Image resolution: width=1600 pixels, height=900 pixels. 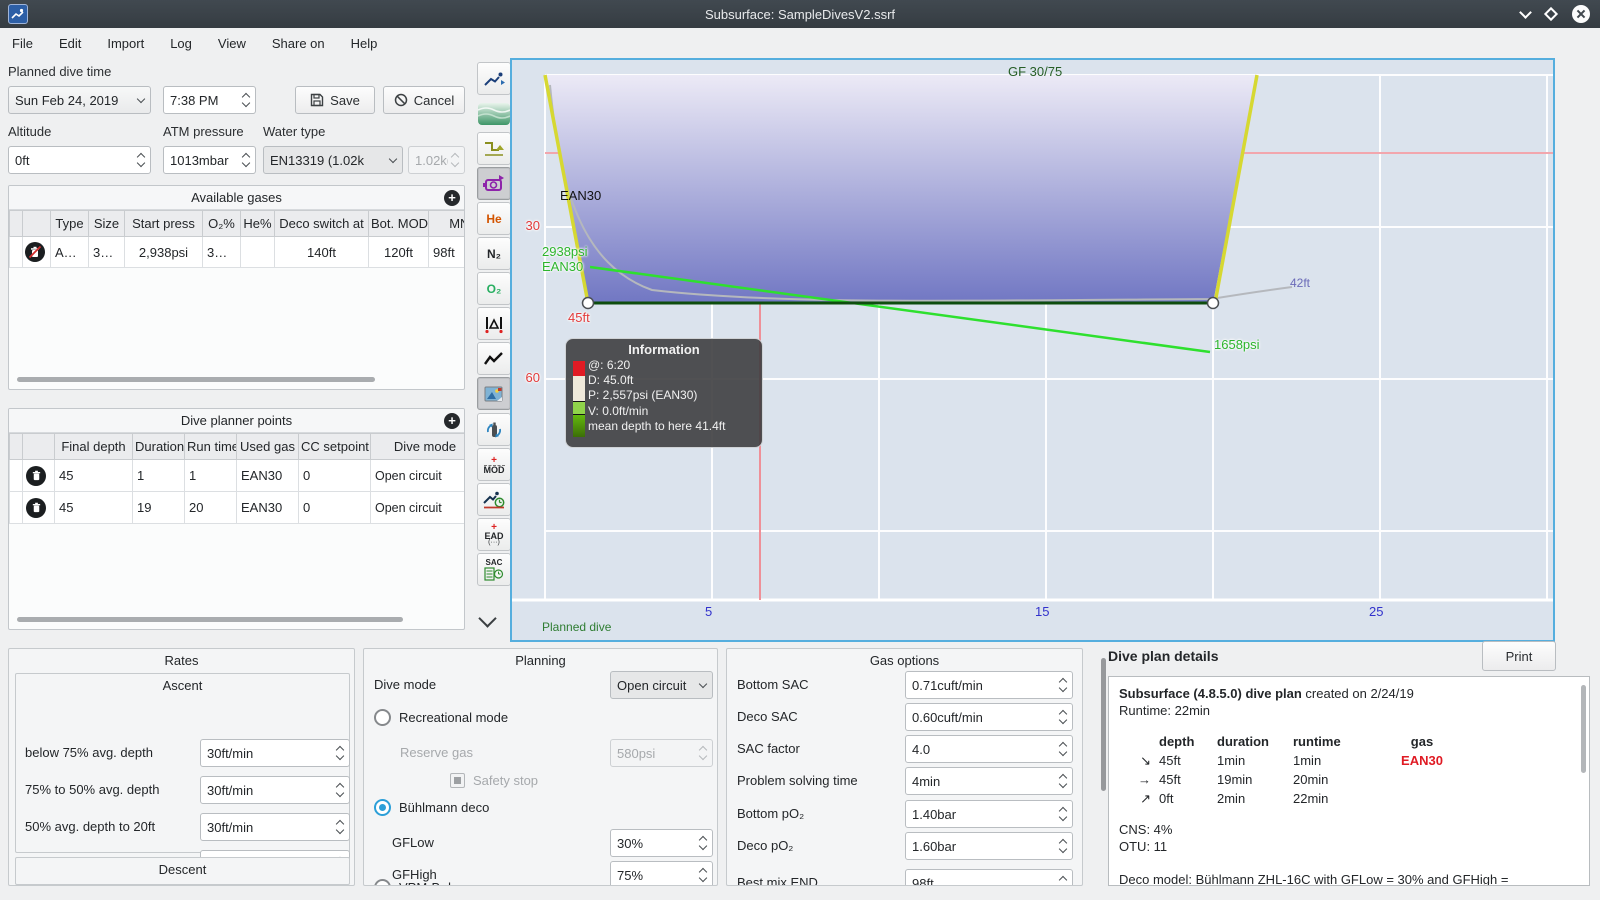 I want to click on ascent-rate-75-spinner: 30ft/min, so click(x=275, y=753).